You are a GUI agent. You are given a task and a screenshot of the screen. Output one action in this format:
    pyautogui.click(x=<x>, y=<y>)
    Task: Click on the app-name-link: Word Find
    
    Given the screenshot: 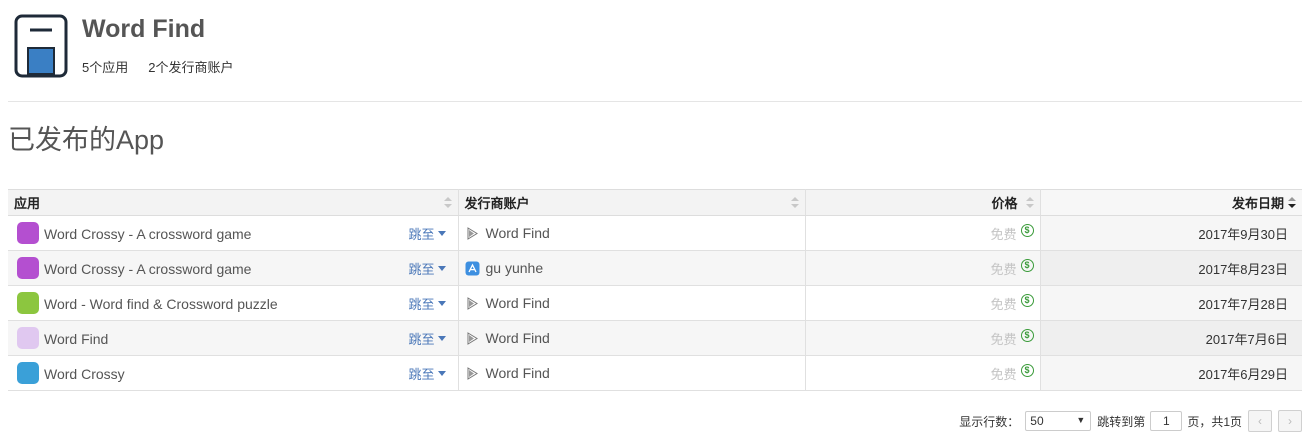 What is the action you would take?
    pyautogui.click(x=226, y=338)
    